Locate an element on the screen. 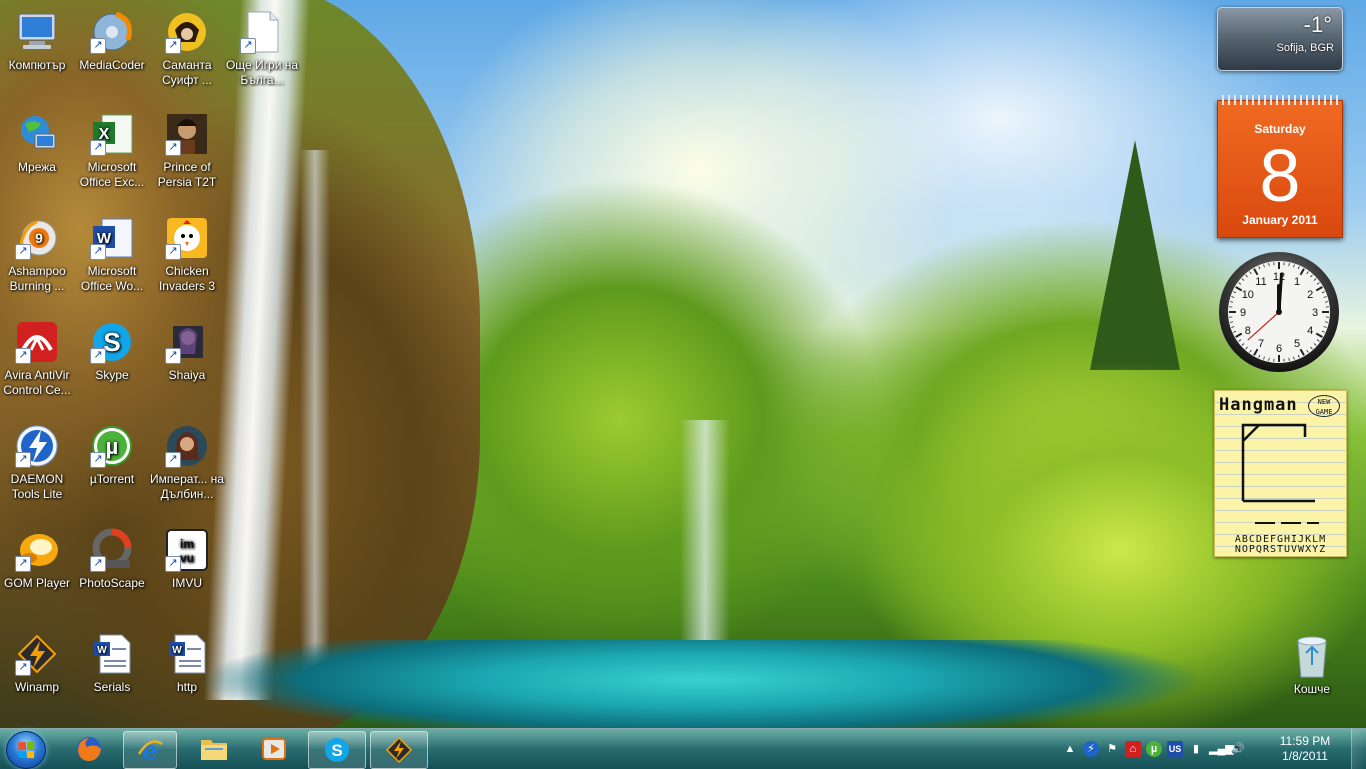  show-desktop-button is located at coordinates (1358, 749).